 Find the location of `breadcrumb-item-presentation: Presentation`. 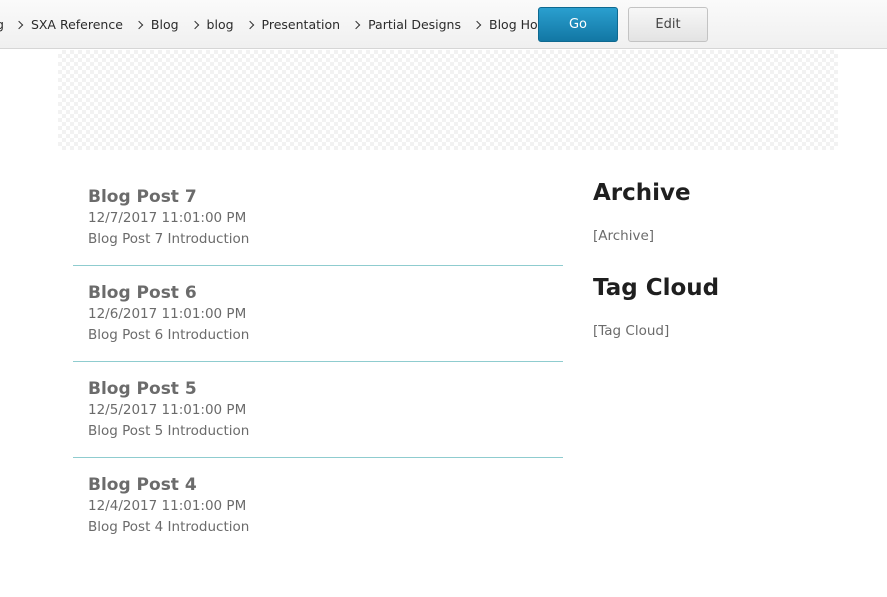

breadcrumb-item-presentation: Presentation is located at coordinates (293, 24).